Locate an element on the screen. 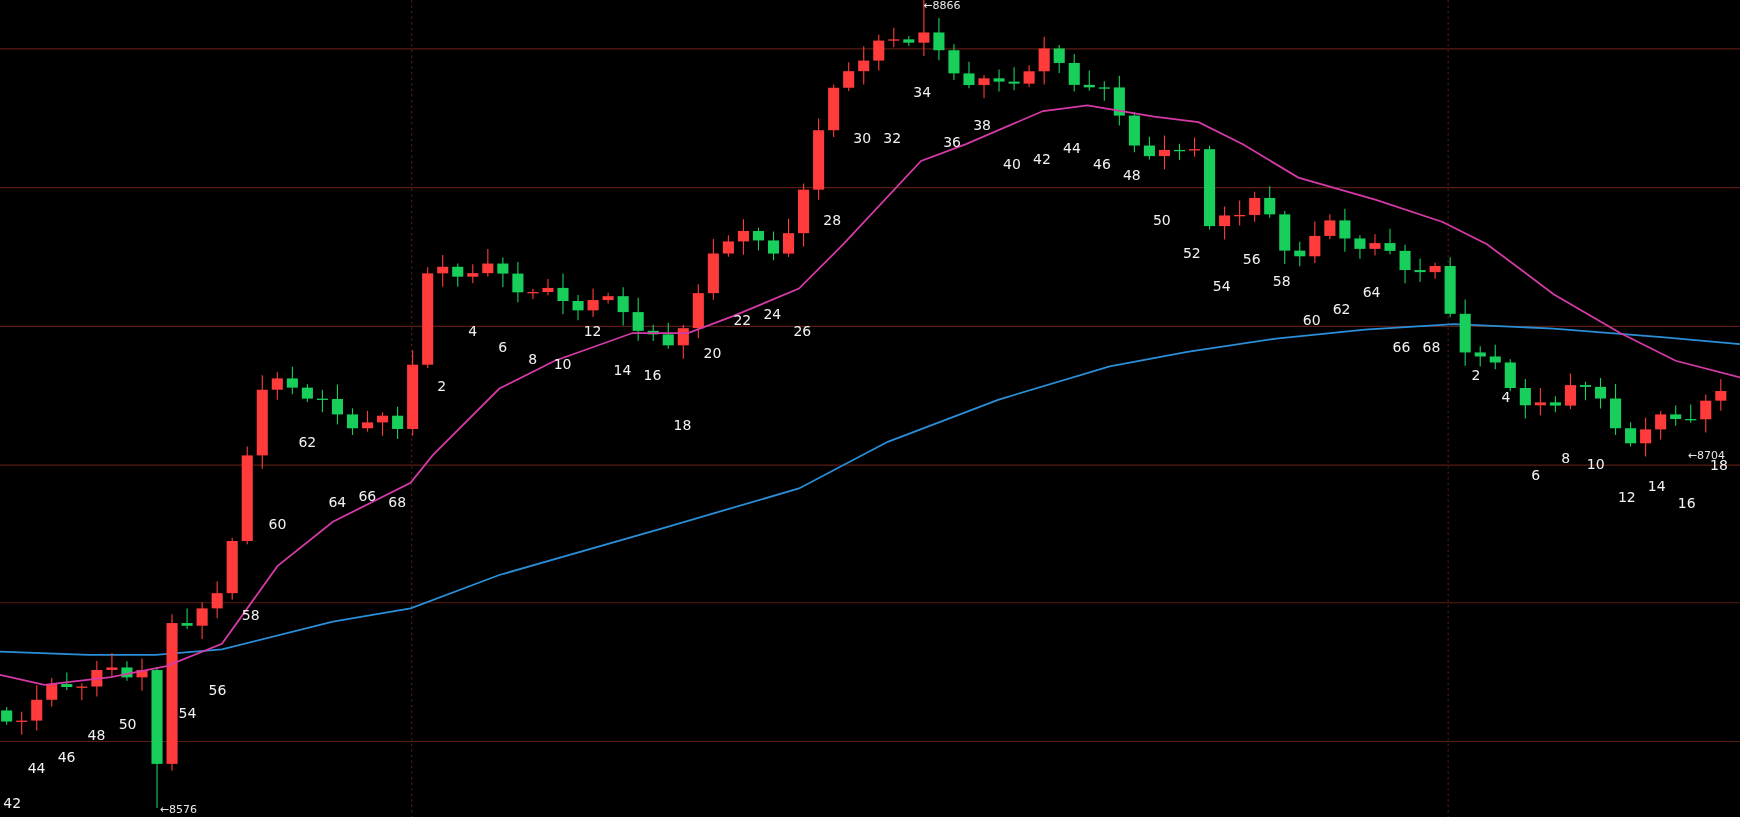  price-marker-label: ←8576 is located at coordinates (178, 809).